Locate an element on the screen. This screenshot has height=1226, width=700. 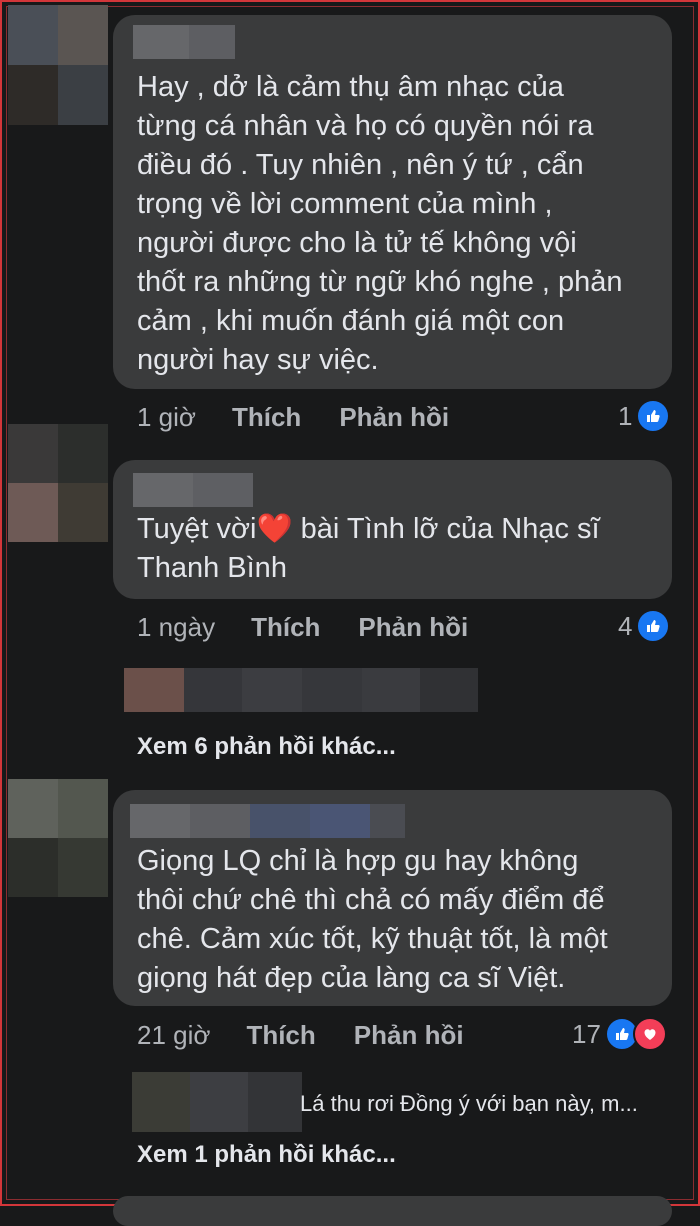
next-comment-bubble-edge is located at coordinates (392, 1211).